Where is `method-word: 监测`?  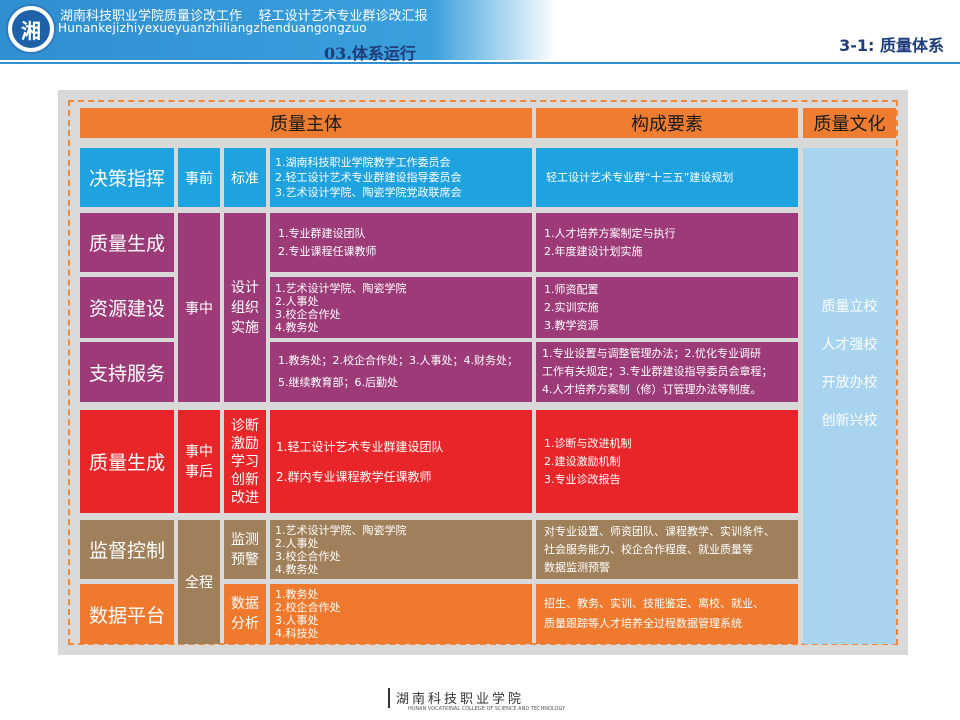
method-word: 监测 is located at coordinates (245, 539).